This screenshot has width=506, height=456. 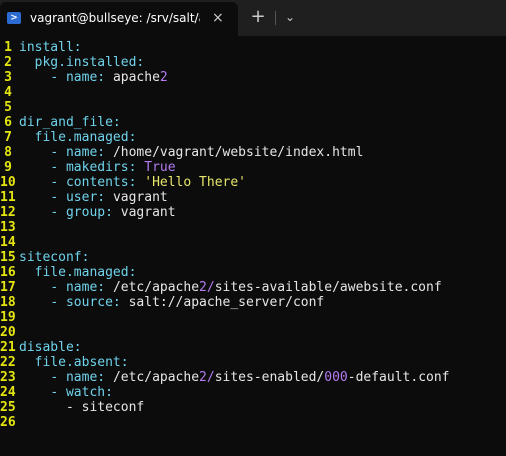 What do you see at coordinates (253, 362) in the screenshot?
I see `code-line: 22 file.absent:` at bounding box center [253, 362].